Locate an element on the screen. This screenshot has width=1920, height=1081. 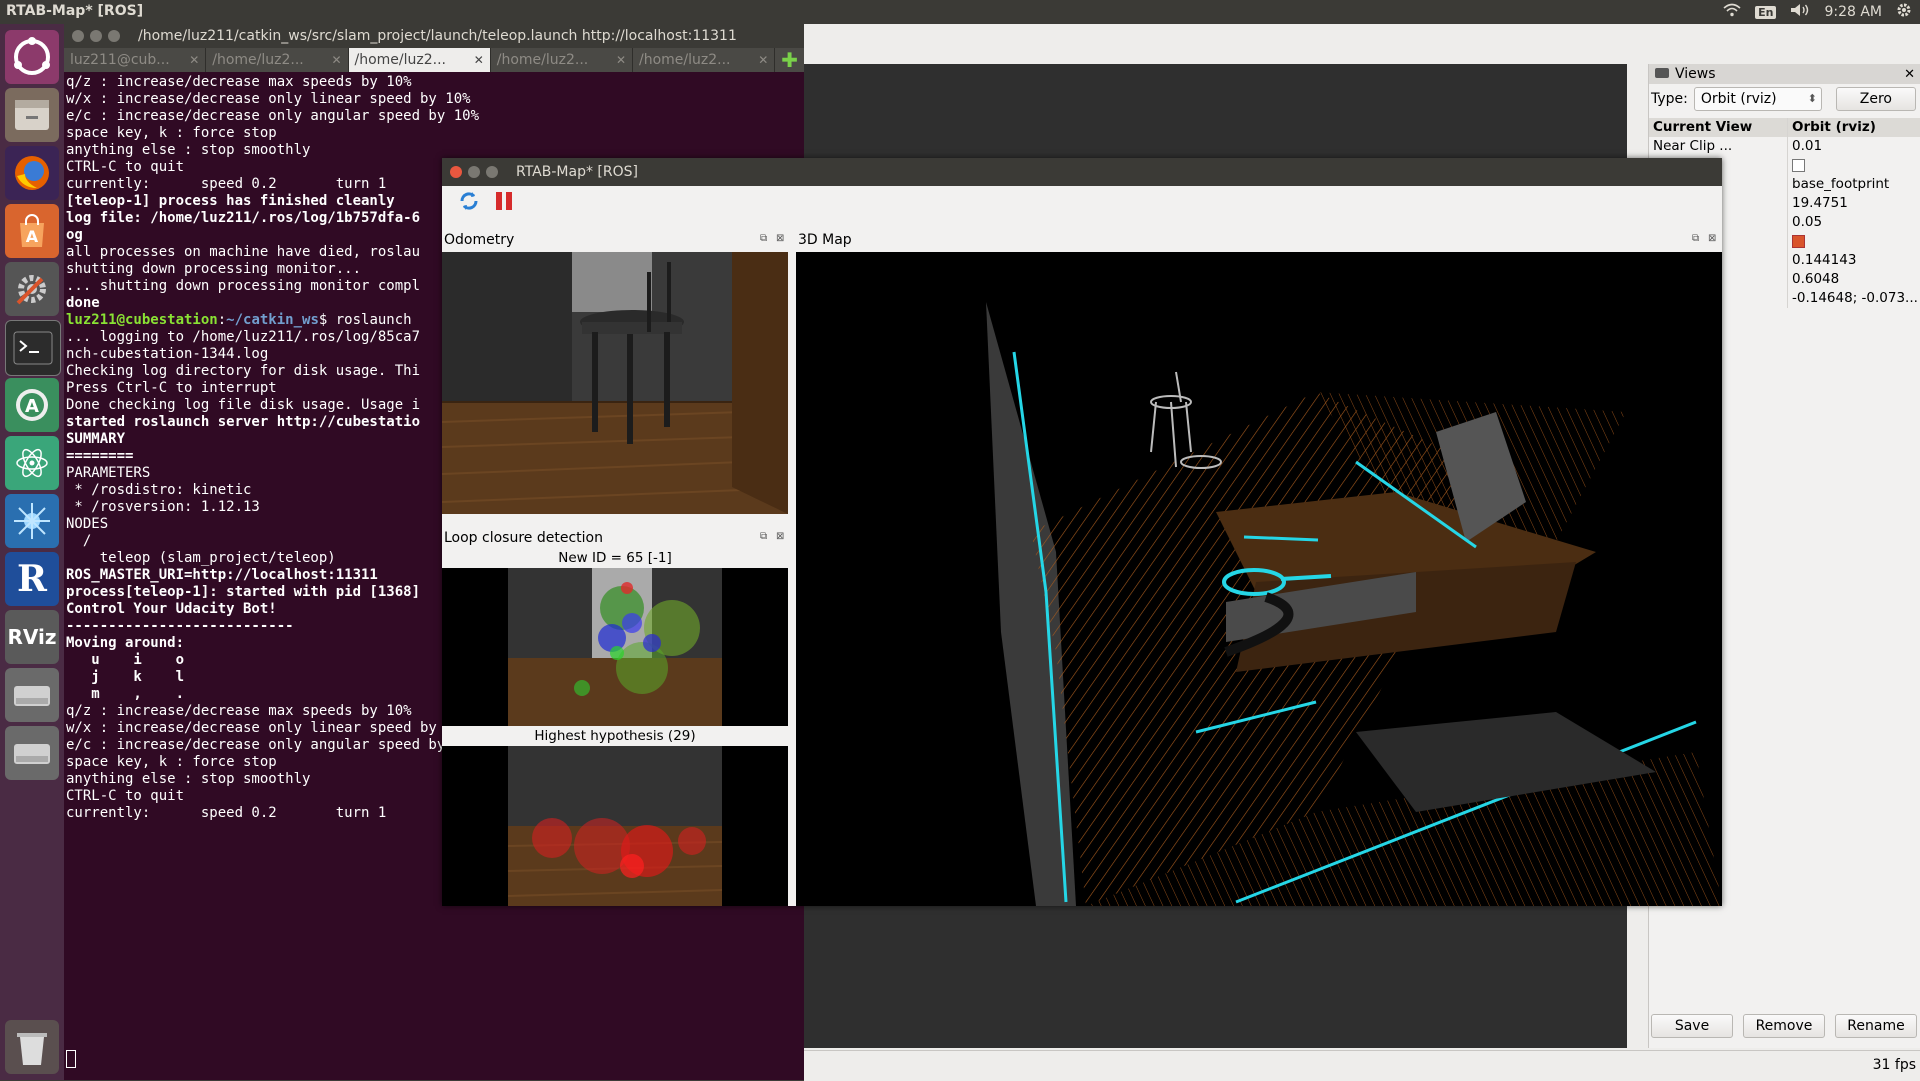
odometry-view is located at coordinates (614, 383).